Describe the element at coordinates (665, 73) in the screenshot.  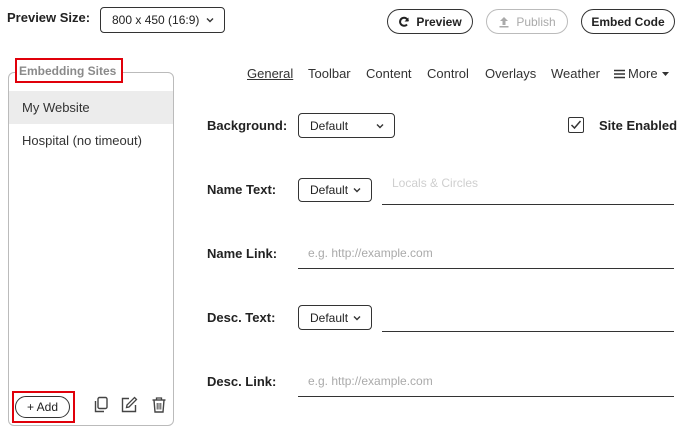
I see `caret-down-icon` at that location.